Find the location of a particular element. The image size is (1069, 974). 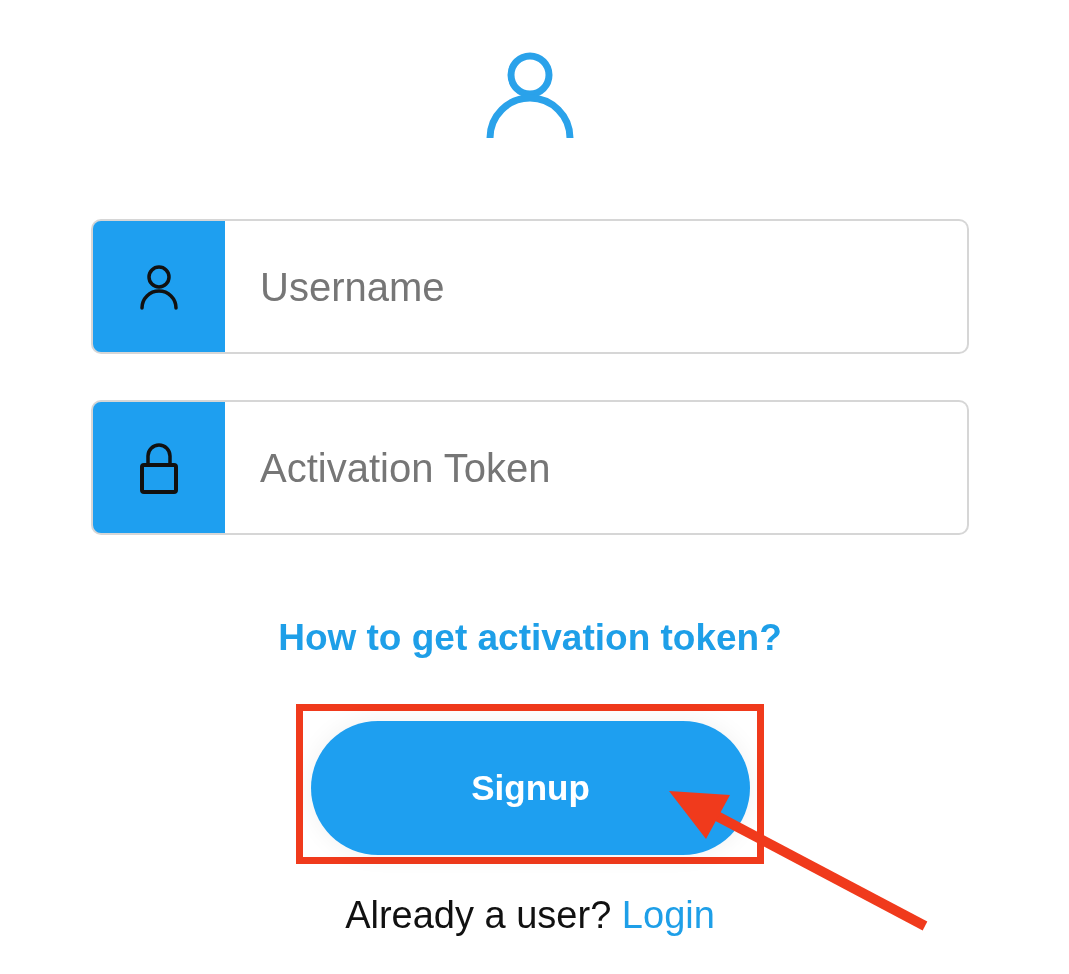

login-prompt: Already a user? Login is located at coordinates (530, 915).